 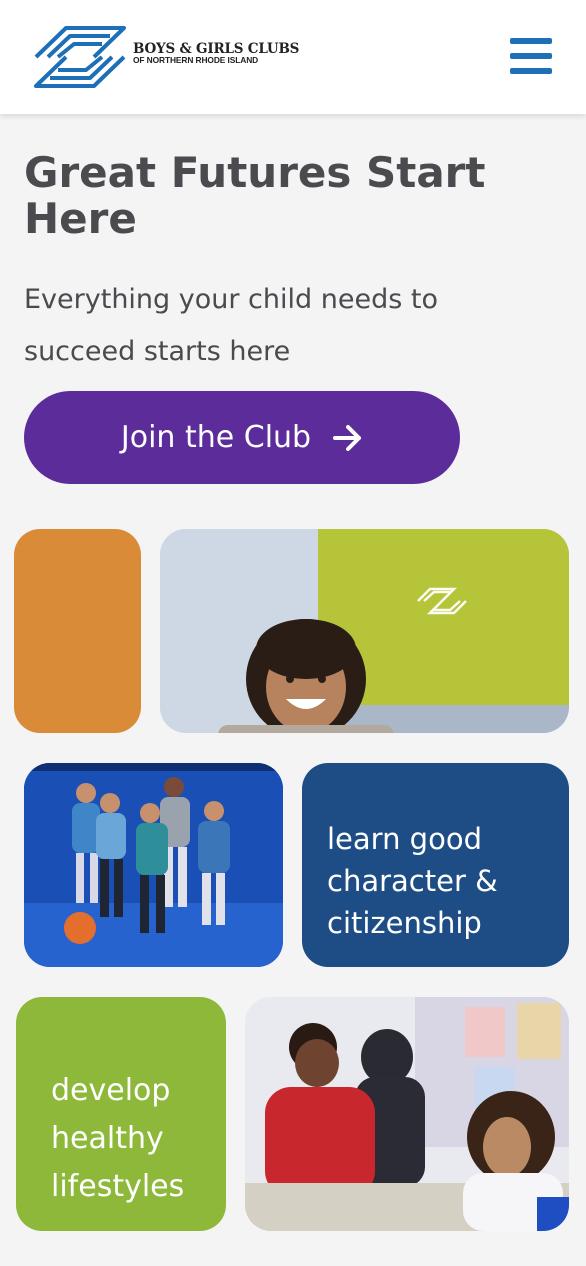 I want to click on hero-title: Great Futures Start Here, so click(x=255, y=195).